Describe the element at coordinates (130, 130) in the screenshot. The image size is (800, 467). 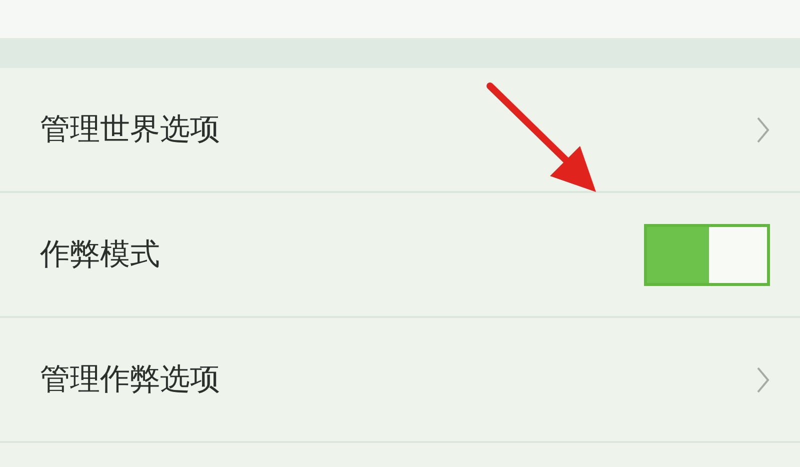
I see `setting-label: 管理世界选项` at that location.